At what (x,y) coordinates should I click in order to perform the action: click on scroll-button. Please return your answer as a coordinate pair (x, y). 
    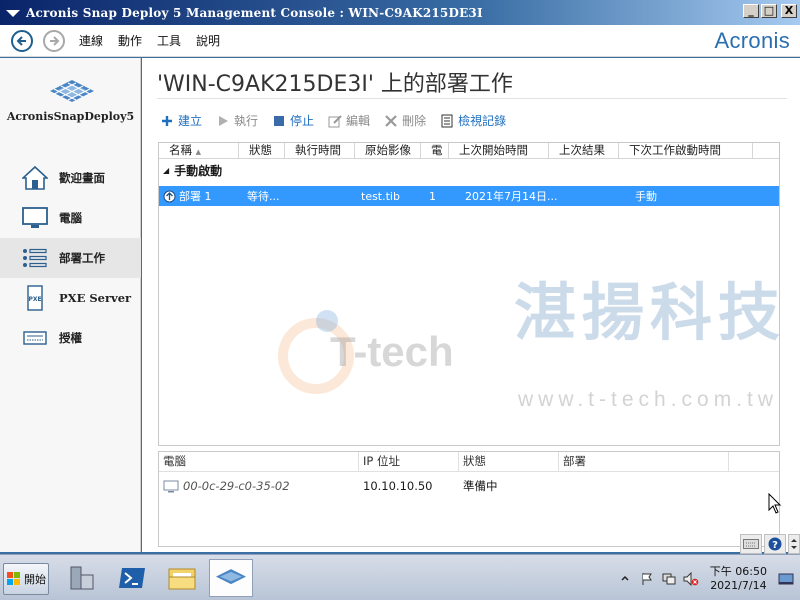
    Looking at the image, I should click on (794, 544).